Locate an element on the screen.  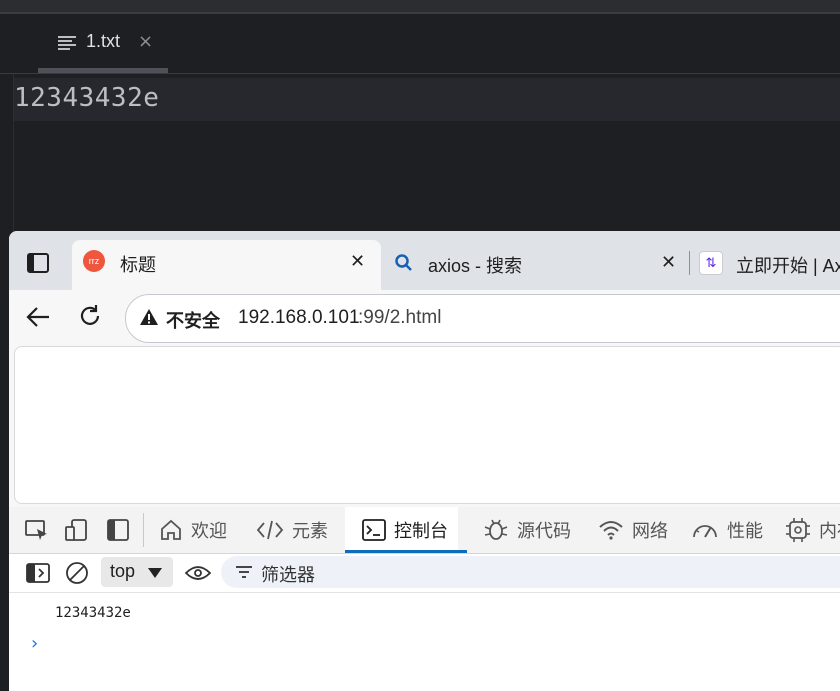
text-file-icon is located at coordinates (67, 43).